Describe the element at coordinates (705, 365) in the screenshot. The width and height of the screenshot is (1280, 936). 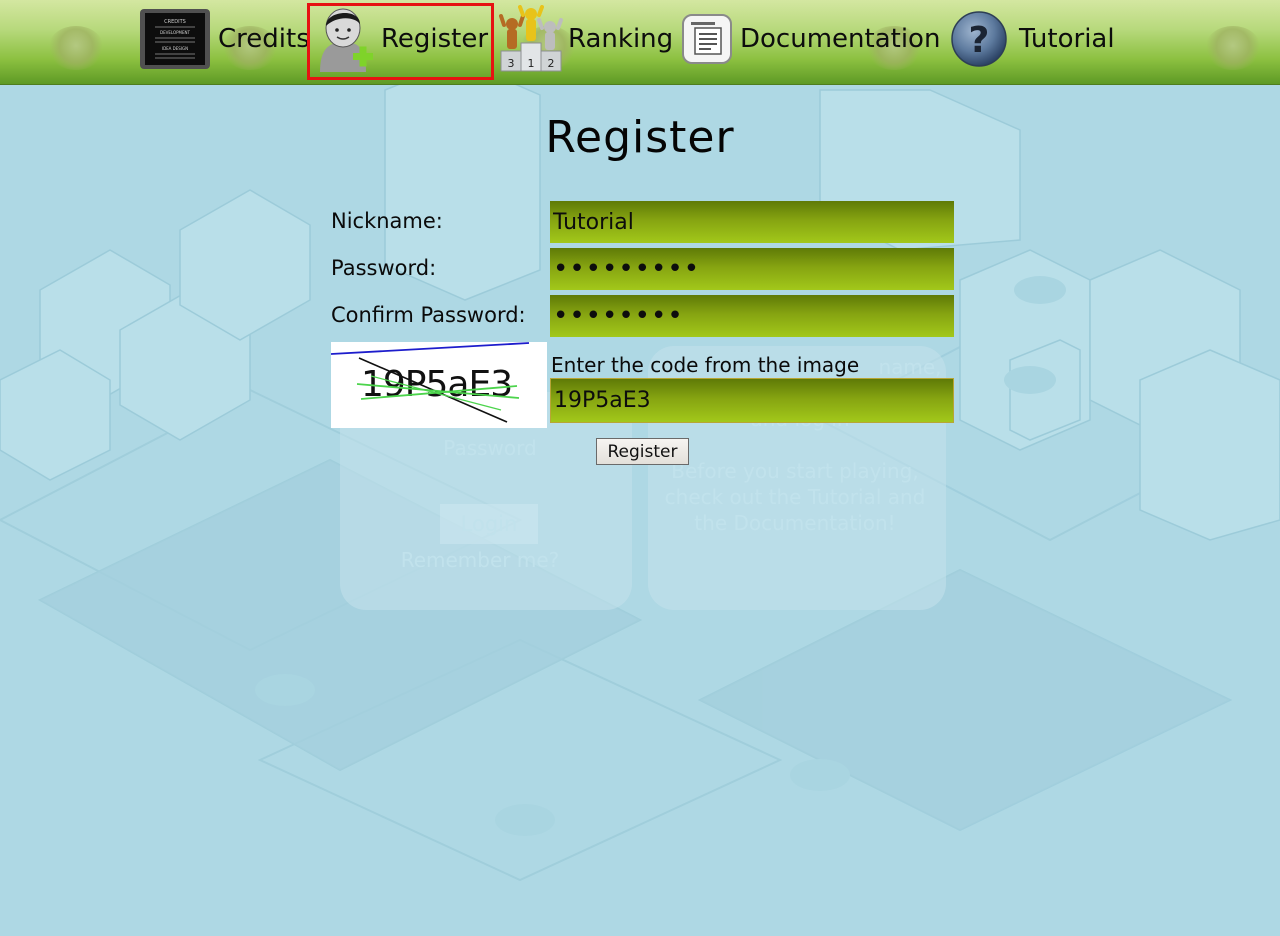
I see `captcha-hint: Enter the code from the image` at that location.